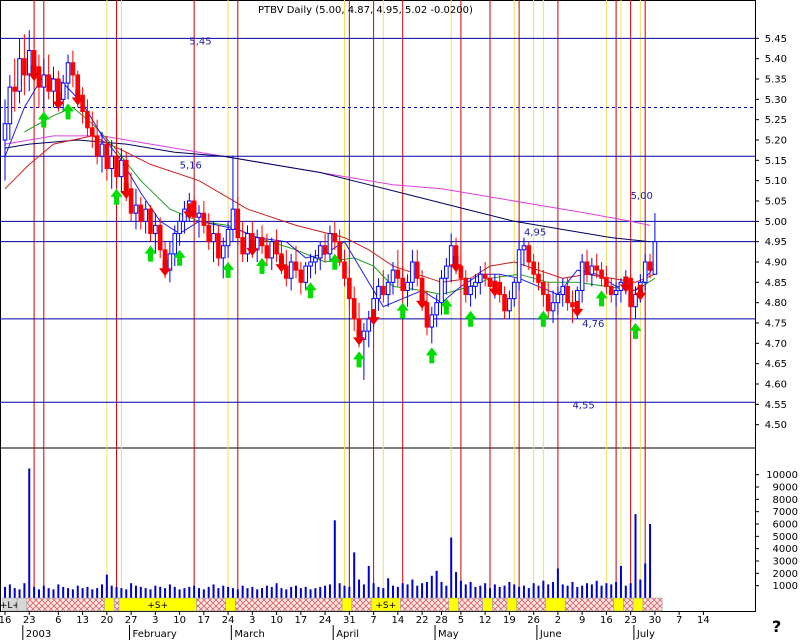  What do you see at coordinates (593, 324) in the screenshot?
I see `level-label: 4,76` at bounding box center [593, 324].